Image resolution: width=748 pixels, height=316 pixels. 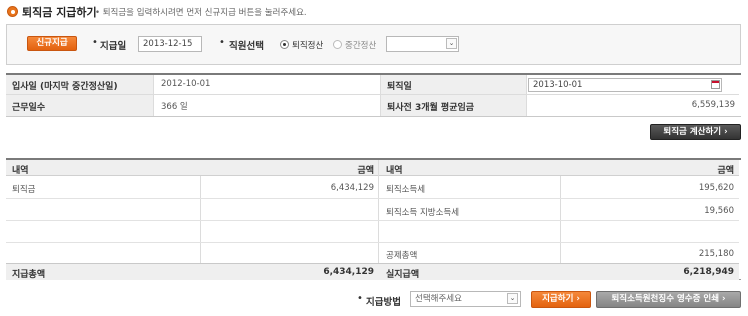 What do you see at coordinates (453, 85) in the screenshot?
I see `retire-date-label: 퇴직일` at bounding box center [453, 85].